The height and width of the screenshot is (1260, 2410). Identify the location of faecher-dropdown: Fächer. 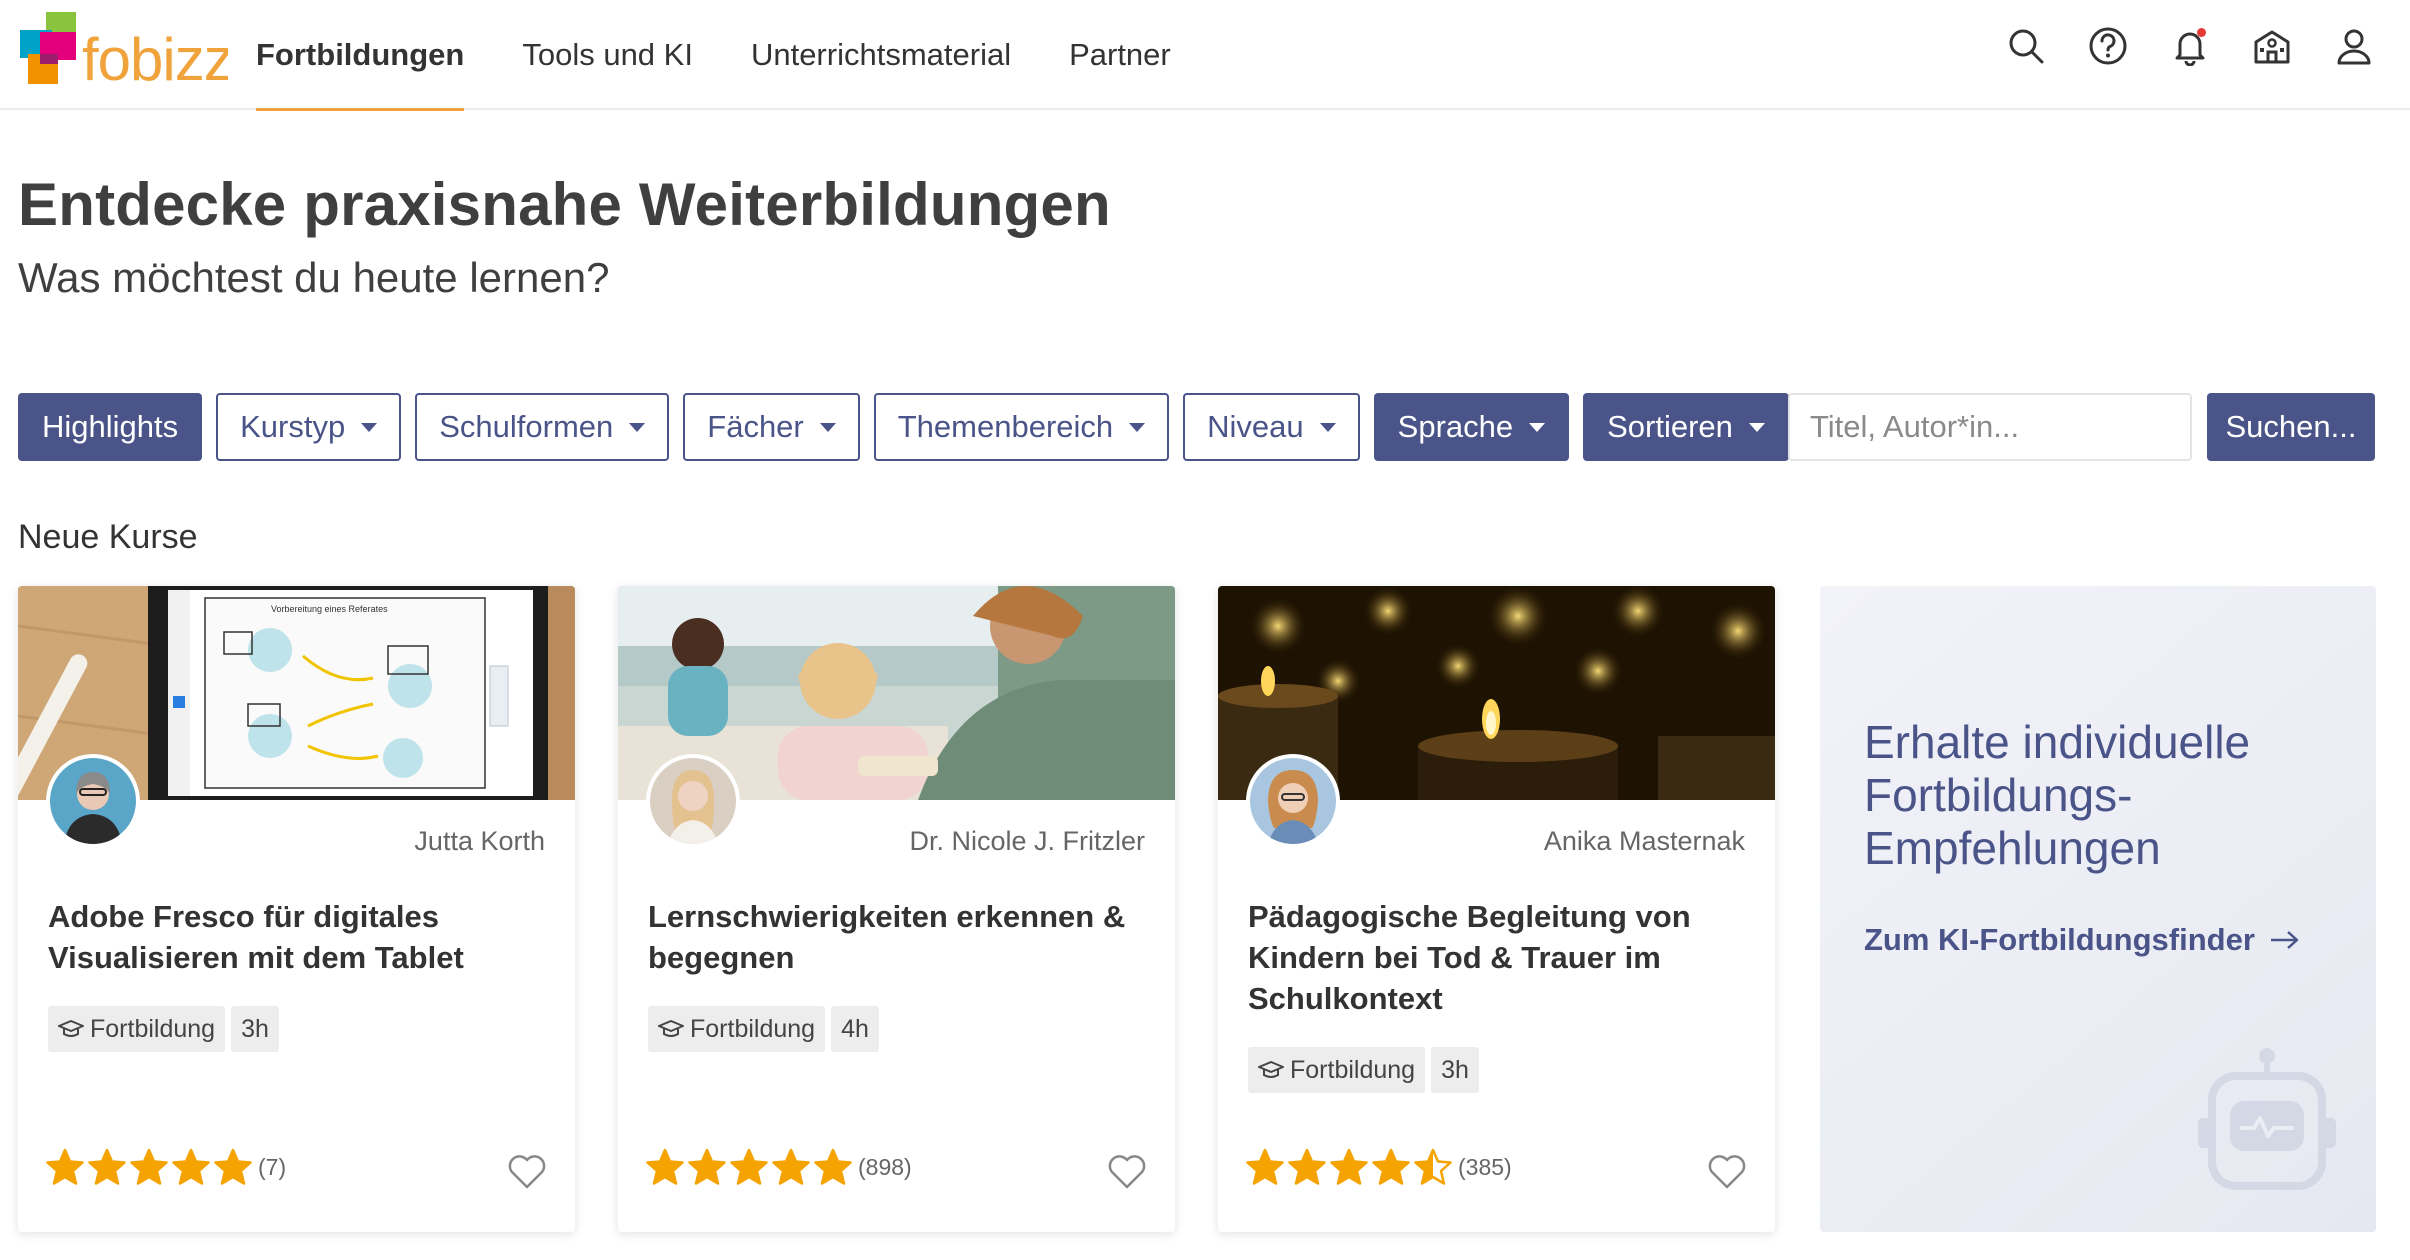
(771, 427).